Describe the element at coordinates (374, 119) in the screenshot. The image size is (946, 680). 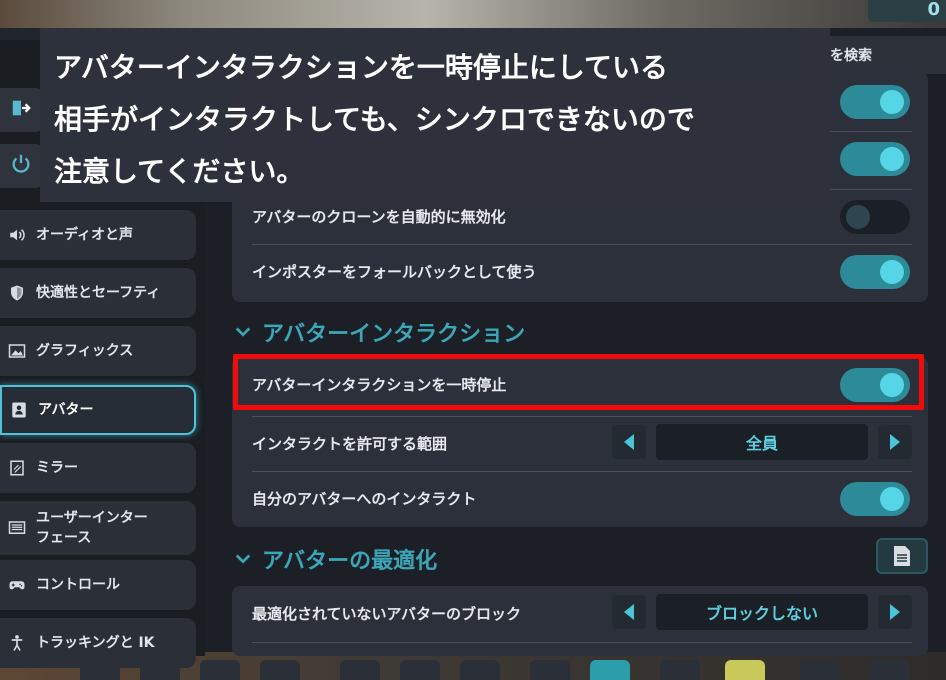
I see `annotation-line: 相手がインタラクトしても、シンクロできないので` at that location.